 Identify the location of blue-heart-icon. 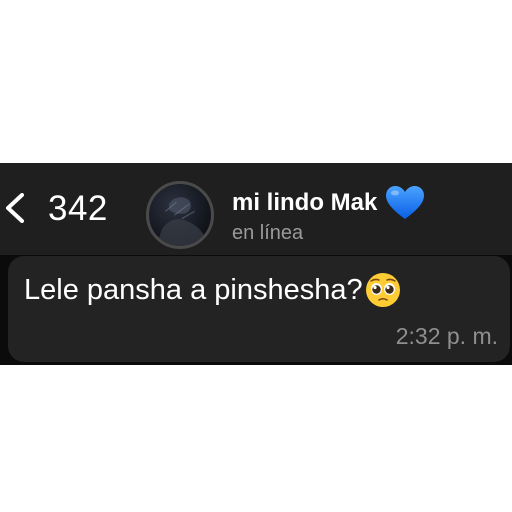
(405, 202).